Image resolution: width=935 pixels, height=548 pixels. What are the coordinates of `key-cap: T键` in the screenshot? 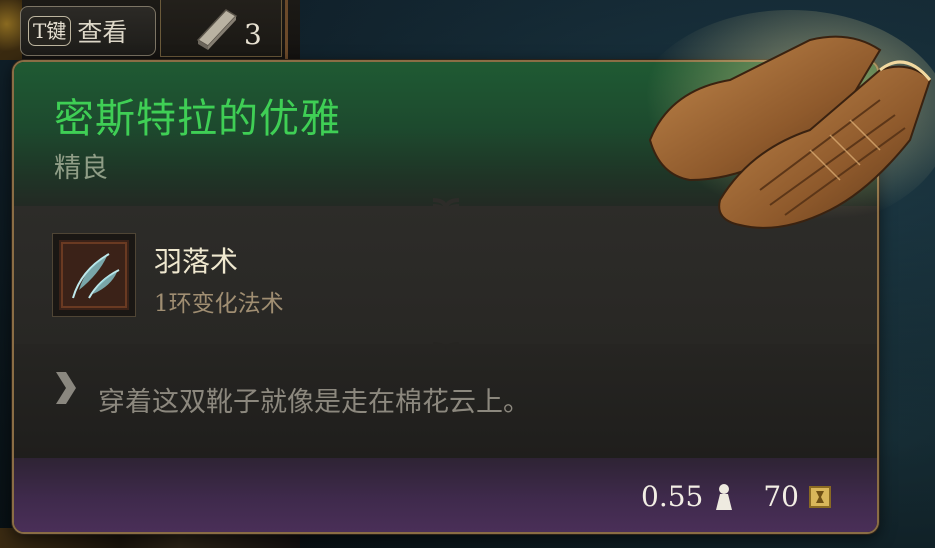 It's located at (50, 31).